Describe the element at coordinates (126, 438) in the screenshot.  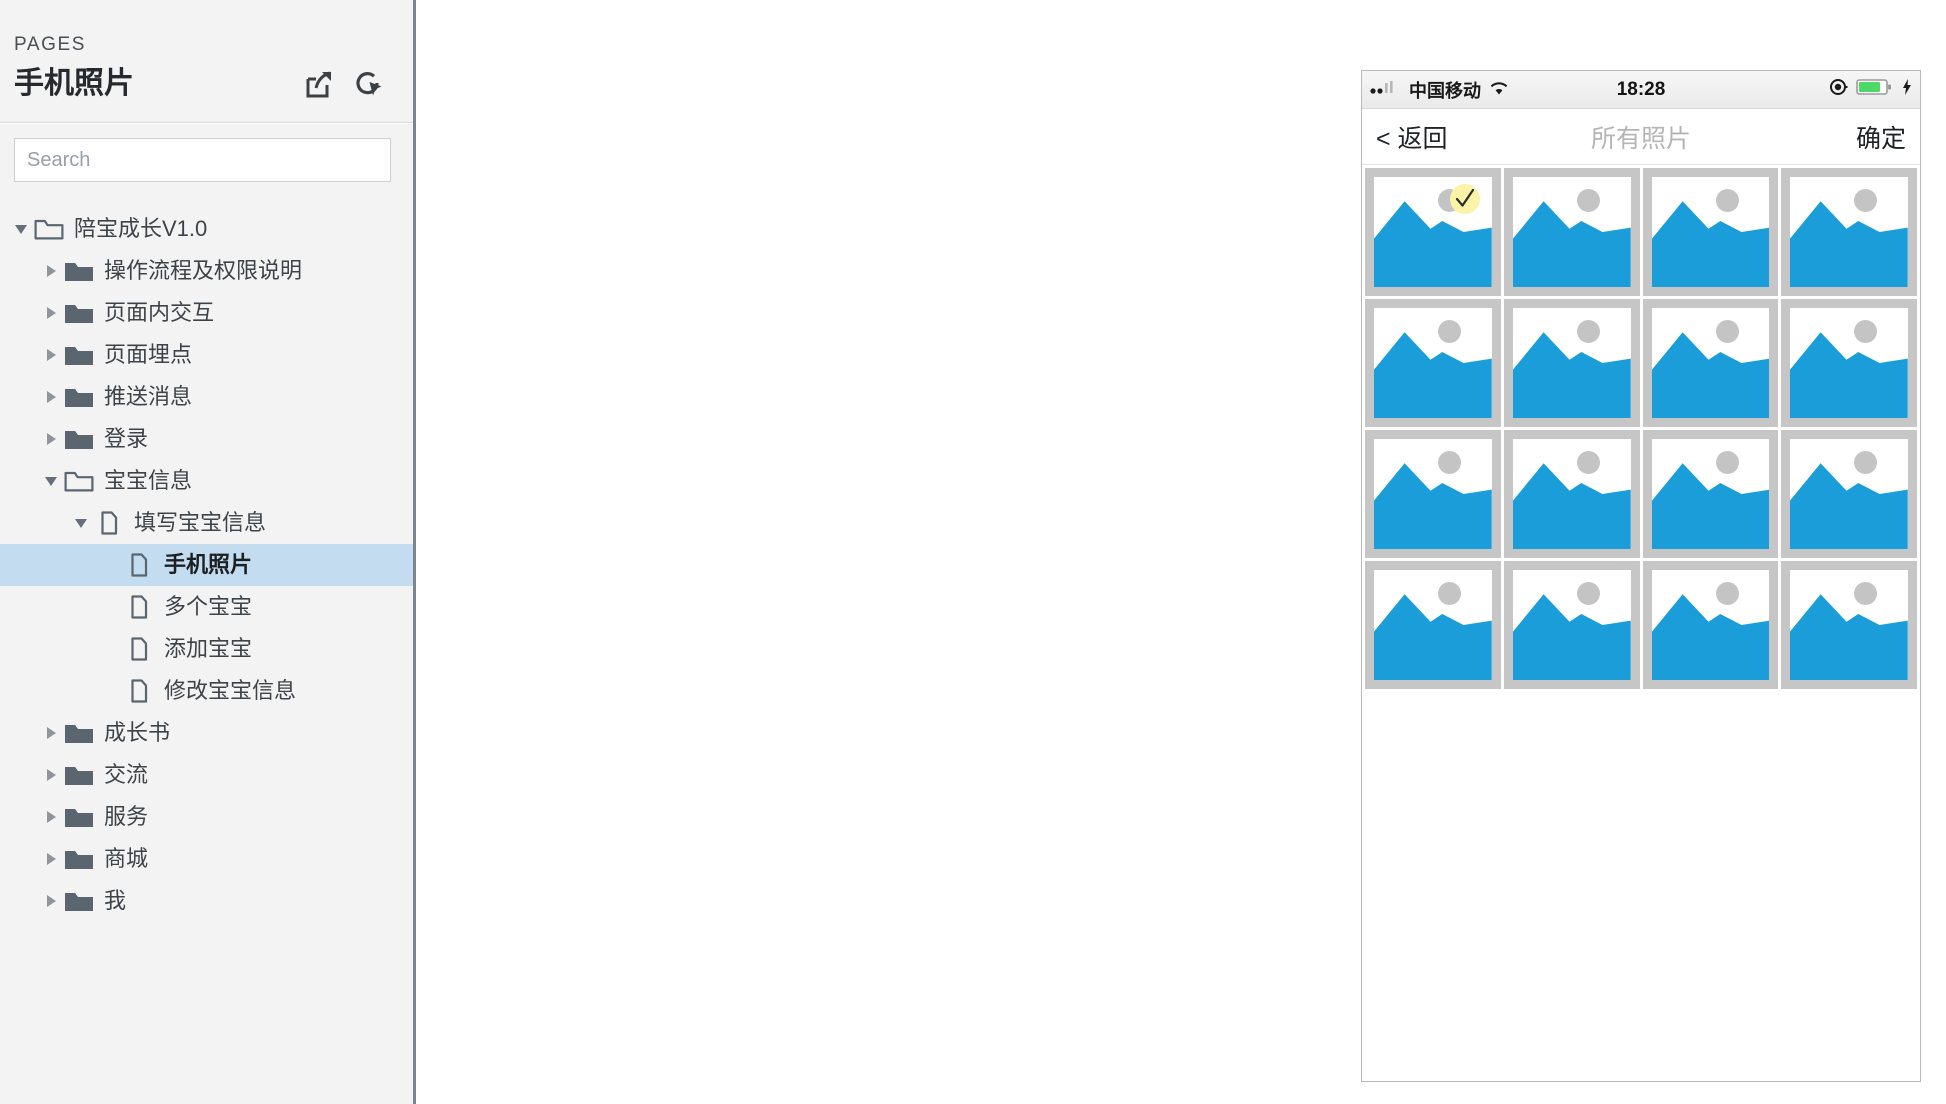
I see `tree-item-label: 登录` at that location.